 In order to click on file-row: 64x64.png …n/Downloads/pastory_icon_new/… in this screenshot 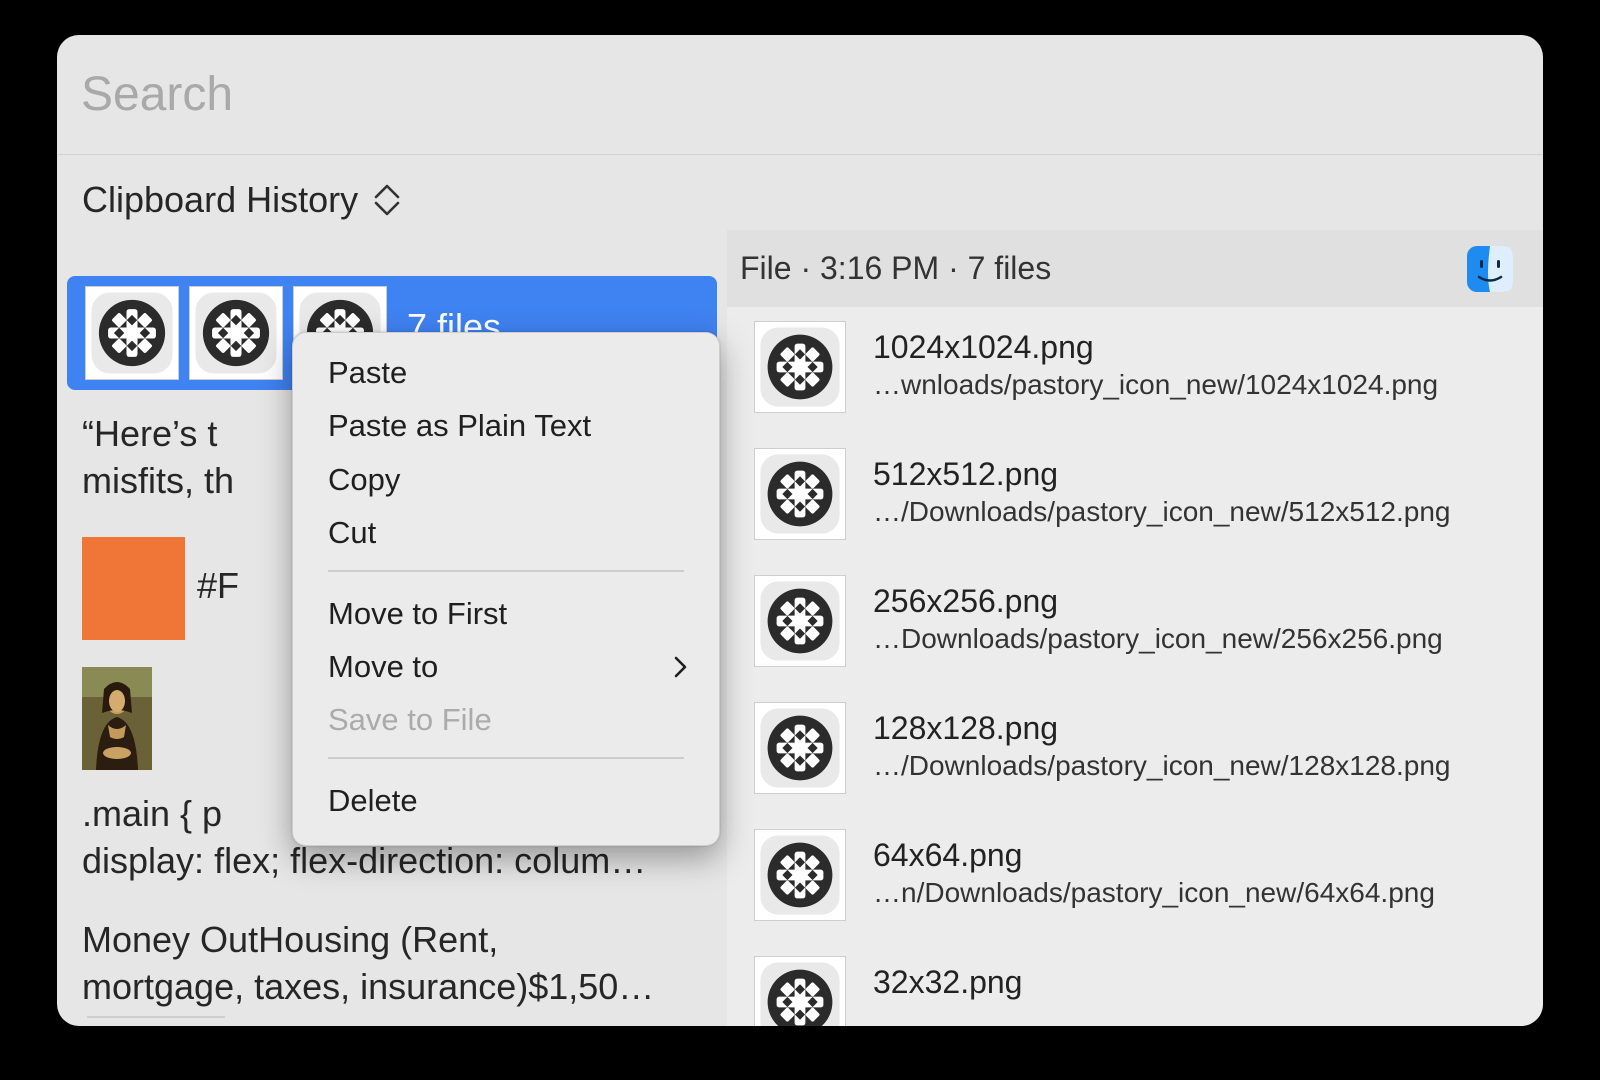, I will do `click(1135, 892)`.